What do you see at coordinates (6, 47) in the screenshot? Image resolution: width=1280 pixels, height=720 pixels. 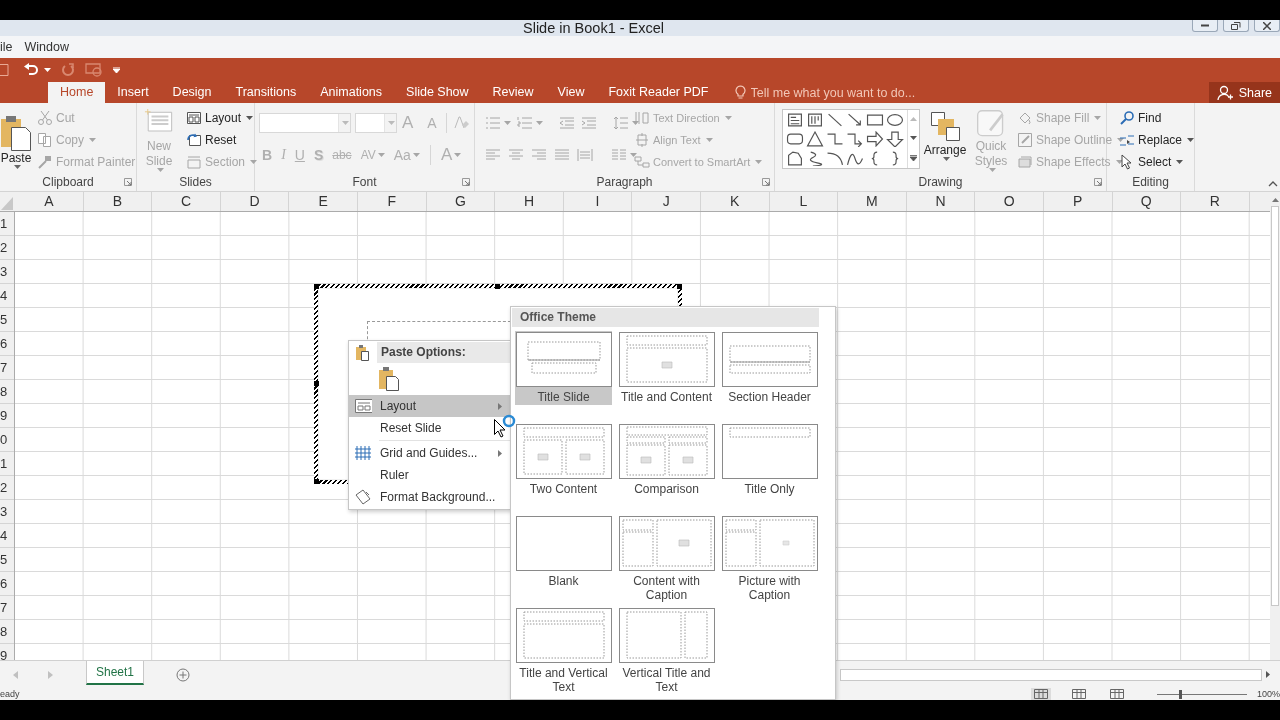 I see `menu-item: ile` at bounding box center [6, 47].